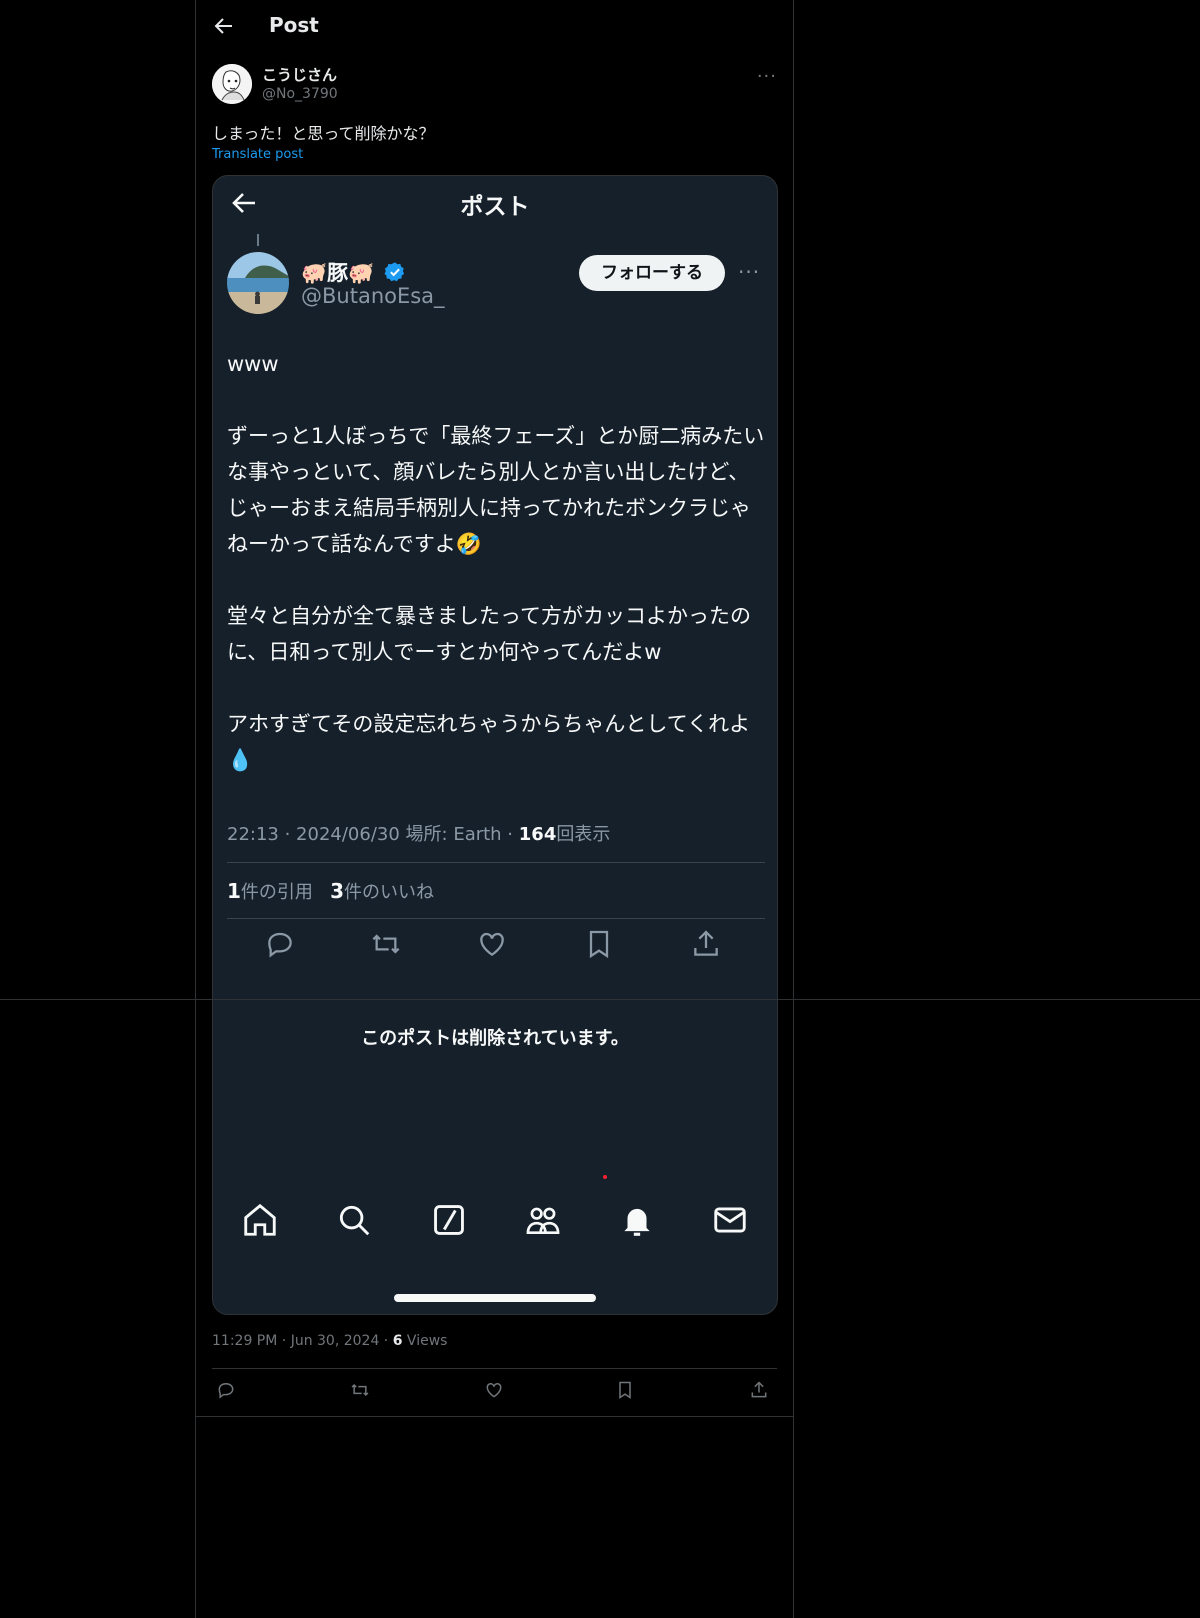 This screenshot has height=1618, width=1200. Describe the element at coordinates (637, 1220) in the screenshot. I see `bell-icon` at that location.